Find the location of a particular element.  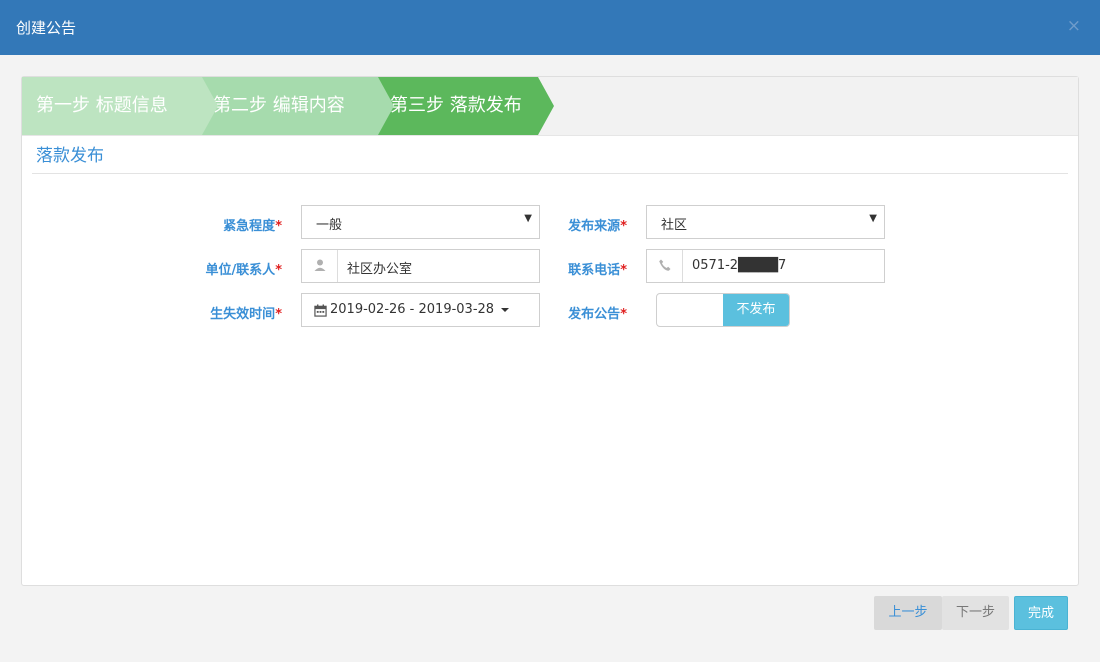

caret-down-icon is located at coordinates (505, 310).